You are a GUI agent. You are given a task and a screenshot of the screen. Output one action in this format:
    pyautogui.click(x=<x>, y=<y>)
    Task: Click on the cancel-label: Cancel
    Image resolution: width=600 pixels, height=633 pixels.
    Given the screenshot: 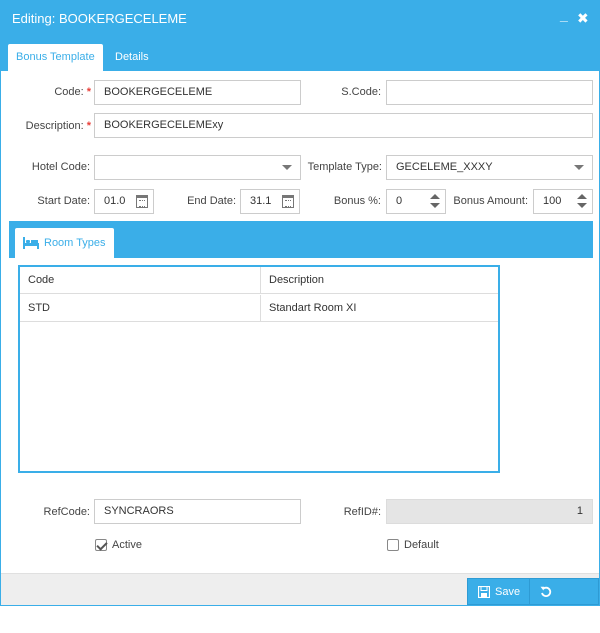 What is the action you would take?
    pyautogui.click(x=557, y=619)
    